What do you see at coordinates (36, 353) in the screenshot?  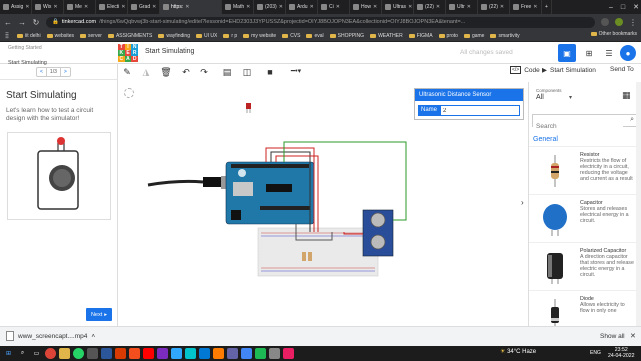 I see `task-view-icon: ▭` at bounding box center [36, 353].